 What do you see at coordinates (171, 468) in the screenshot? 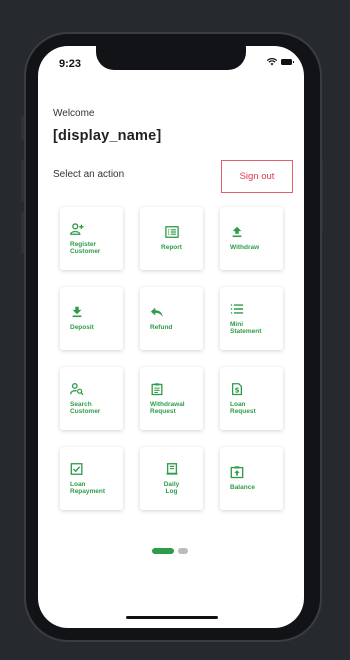
I see `log-icon` at bounding box center [171, 468].